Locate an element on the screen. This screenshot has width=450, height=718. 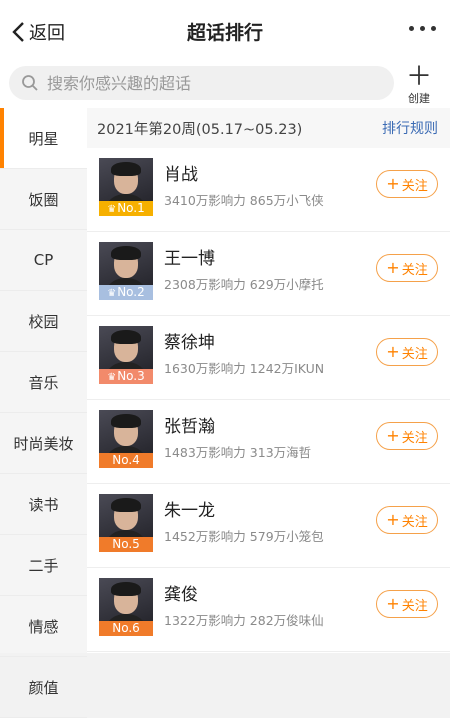
rank-label: No.6 is located at coordinates (126, 628).